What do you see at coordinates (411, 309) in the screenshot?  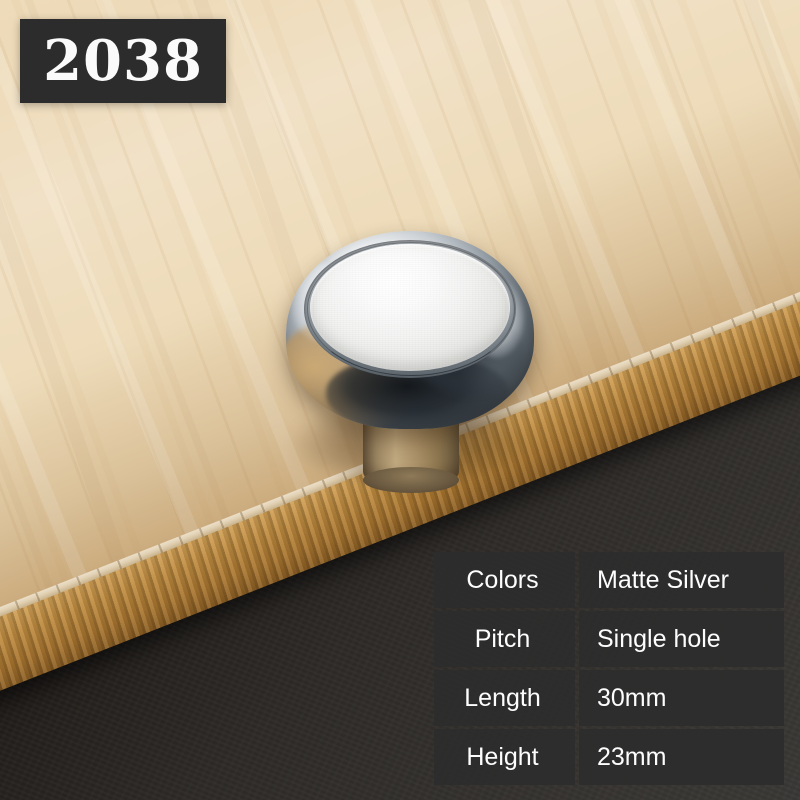 I see `knob-face-edge-ring` at bounding box center [411, 309].